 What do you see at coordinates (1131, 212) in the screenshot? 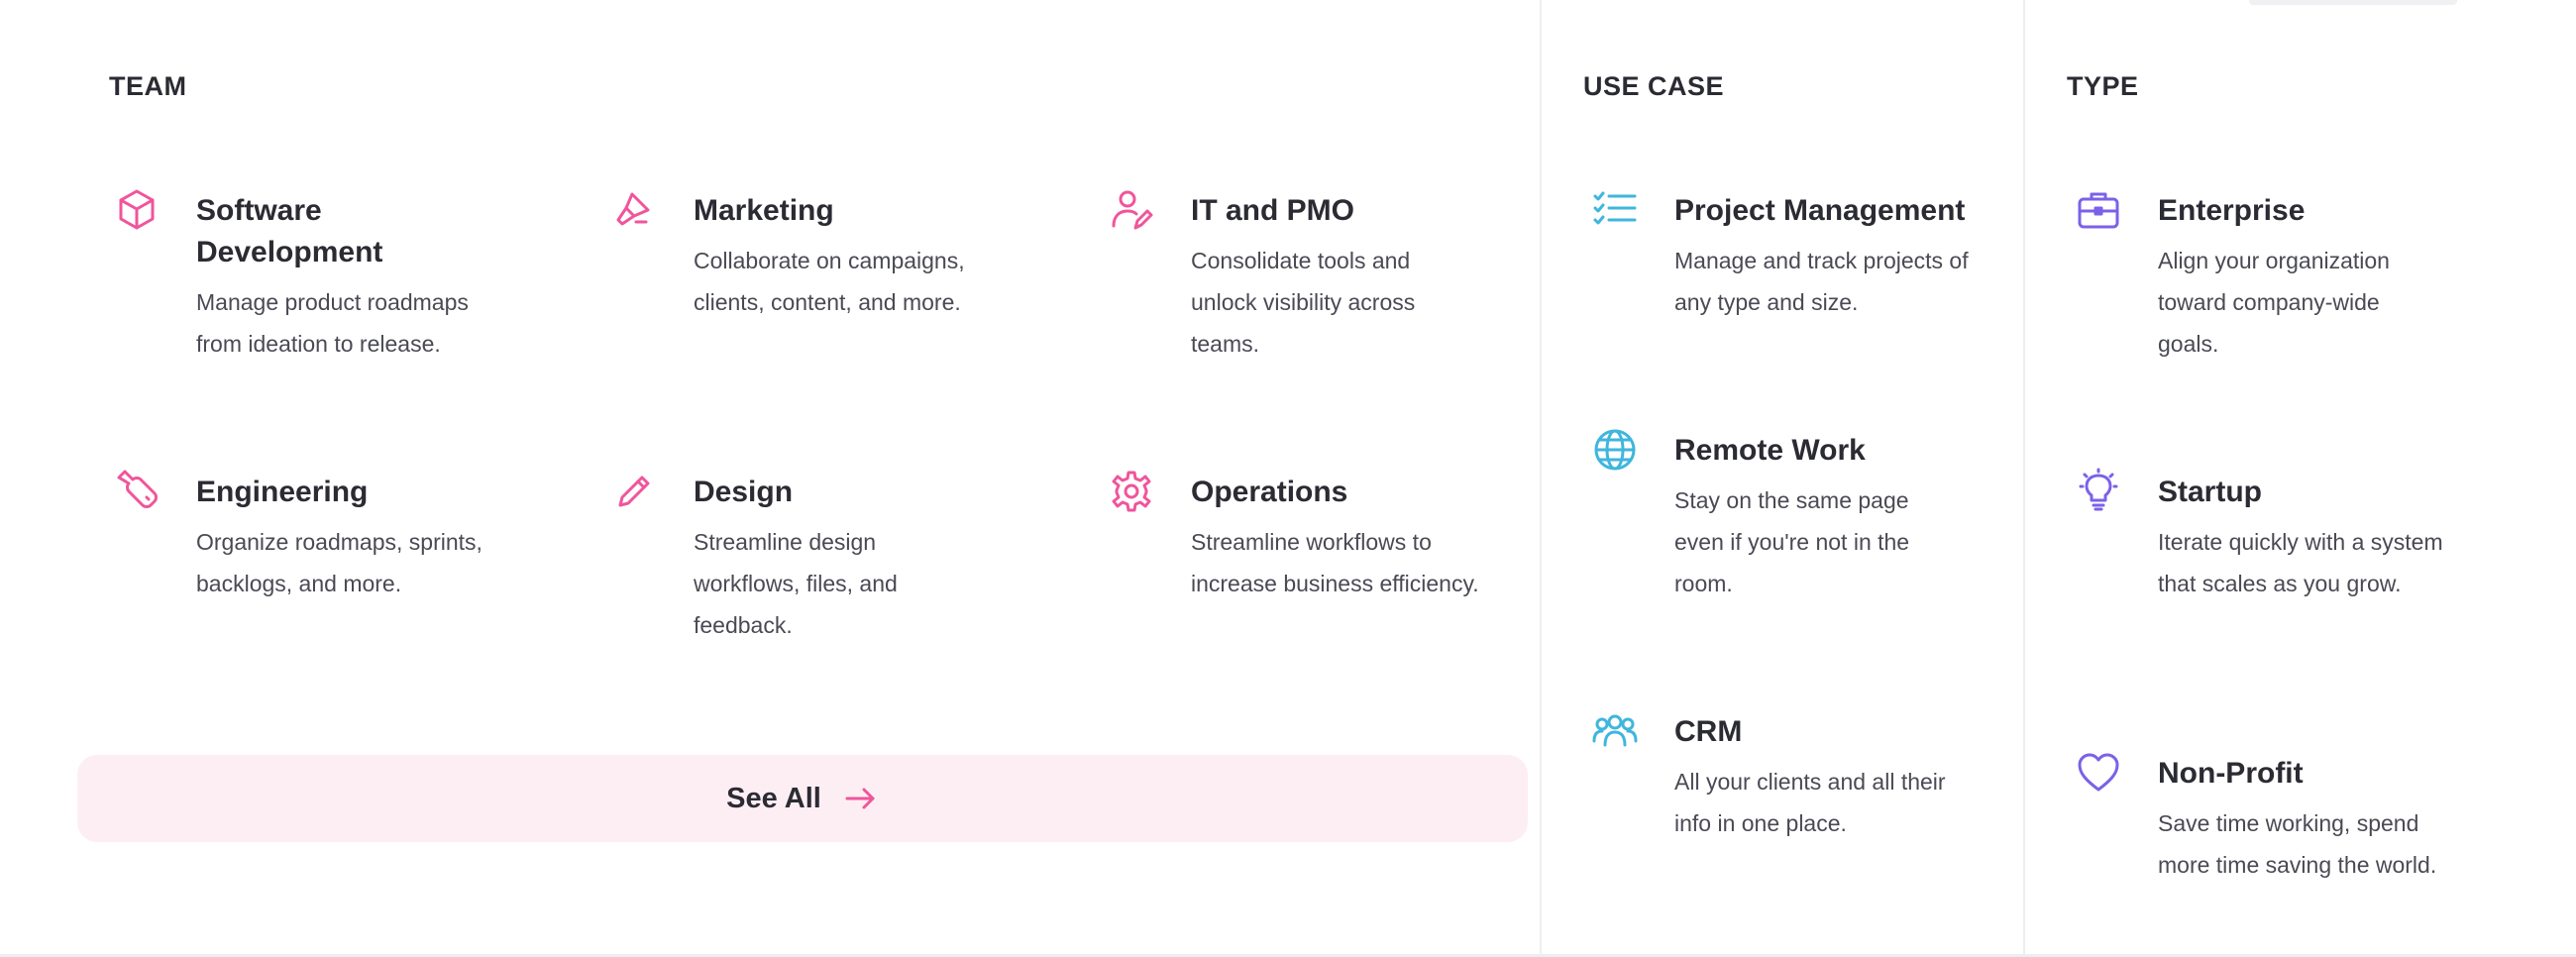
I see `user-edit-icon` at bounding box center [1131, 212].